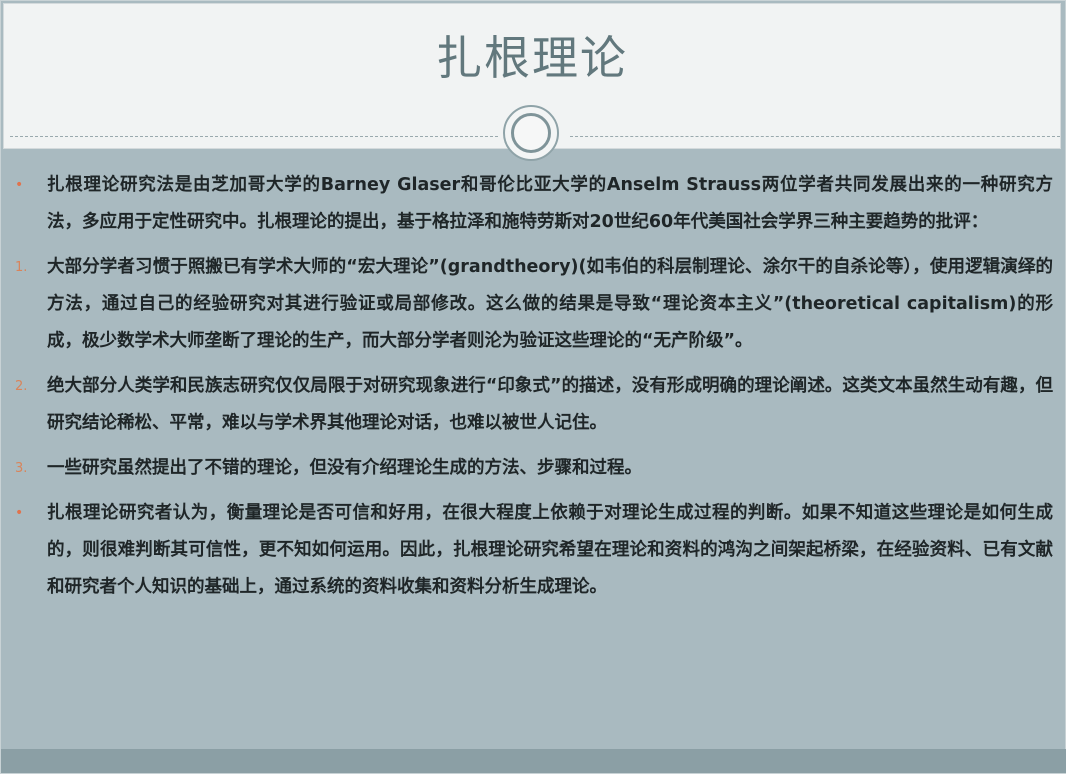 The height and width of the screenshot is (774, 1066). Describe the element at coordinates (21, 468) in the screenshot. I see `number-marker: 3.` at that location.